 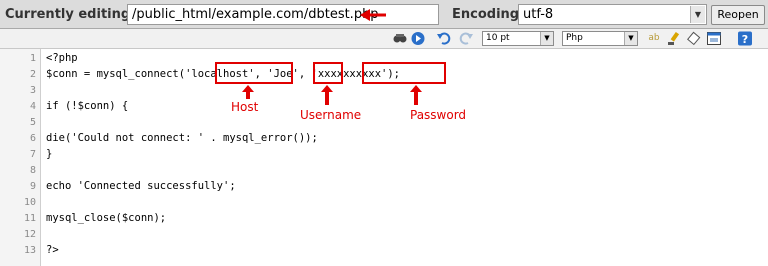 I want to click on line-number: 10, so click(x=29, y=202).